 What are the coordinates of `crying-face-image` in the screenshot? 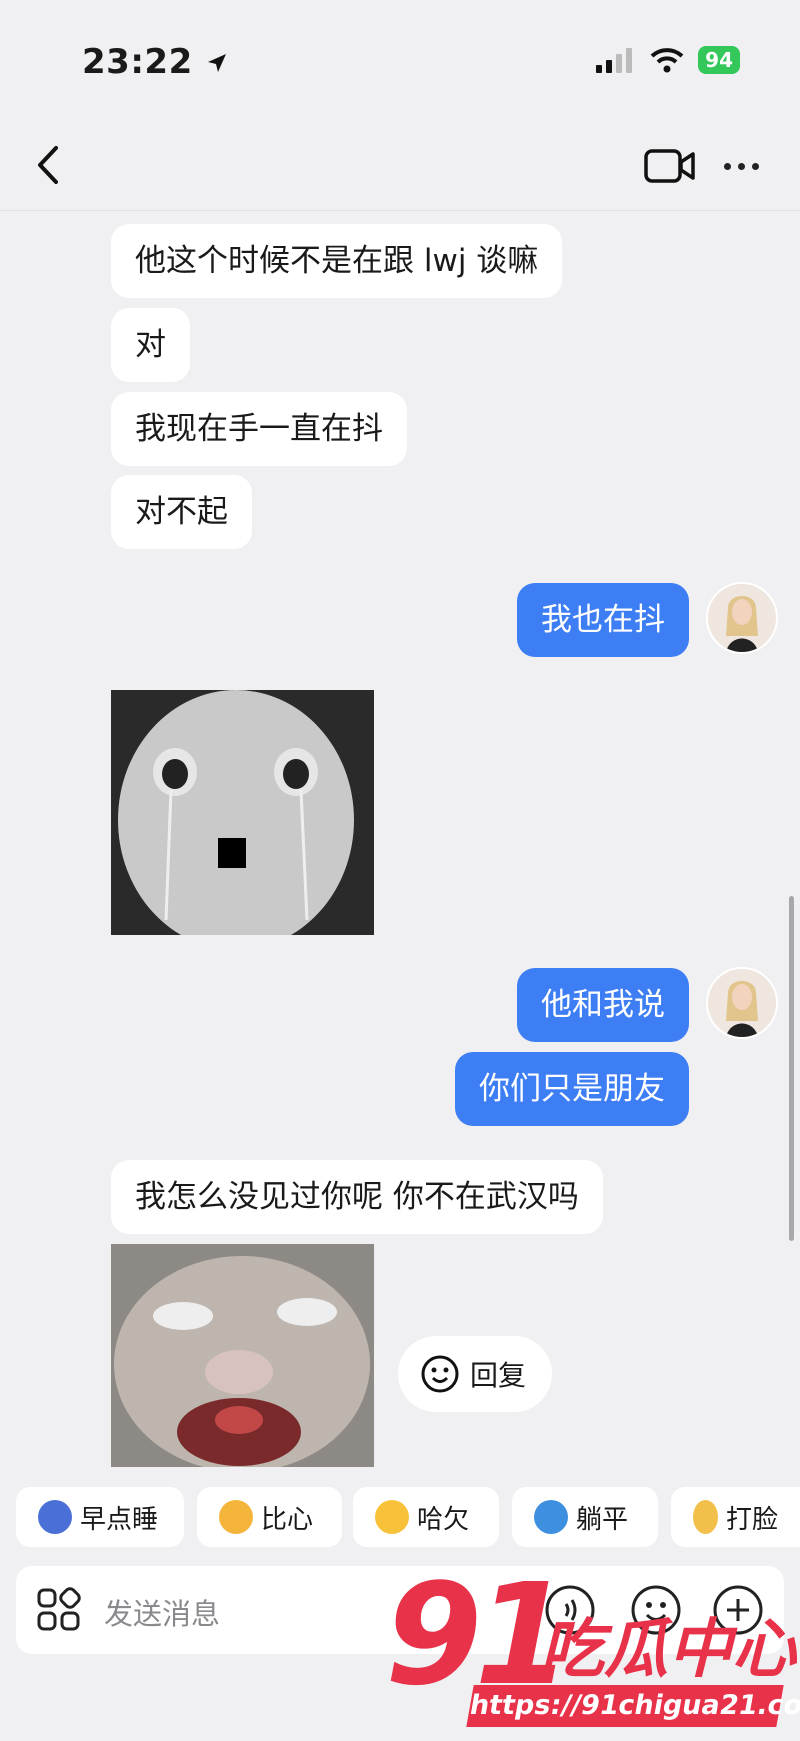 It's located at (242, 812).